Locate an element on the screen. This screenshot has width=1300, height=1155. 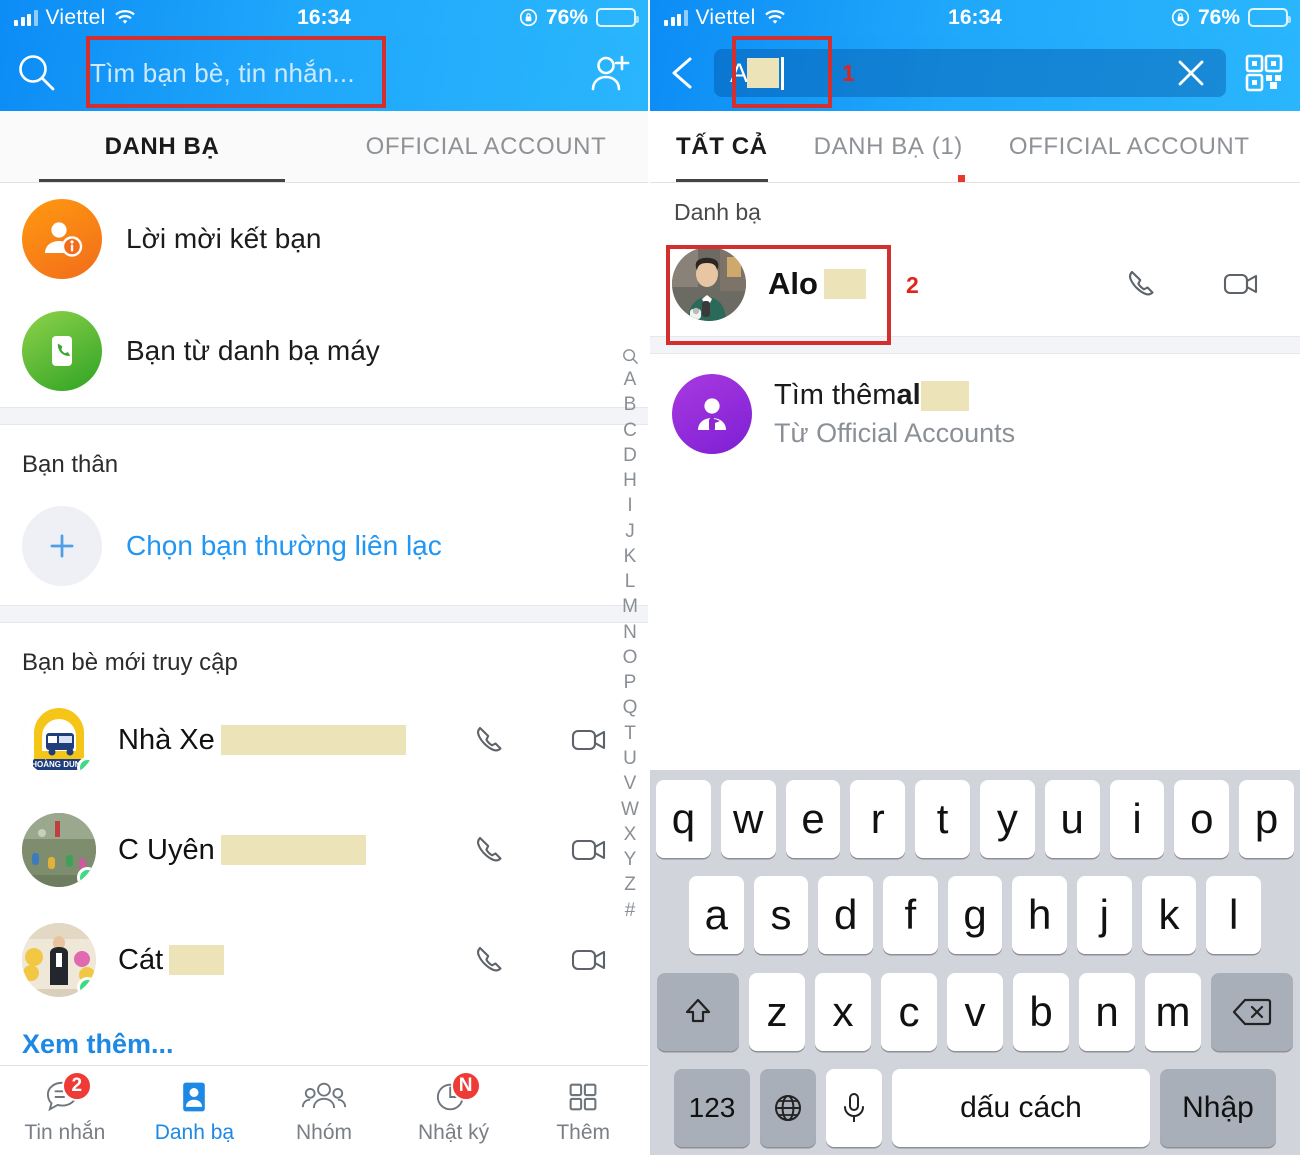
alpha-index-letter: K is located at coordinates (630, 556).